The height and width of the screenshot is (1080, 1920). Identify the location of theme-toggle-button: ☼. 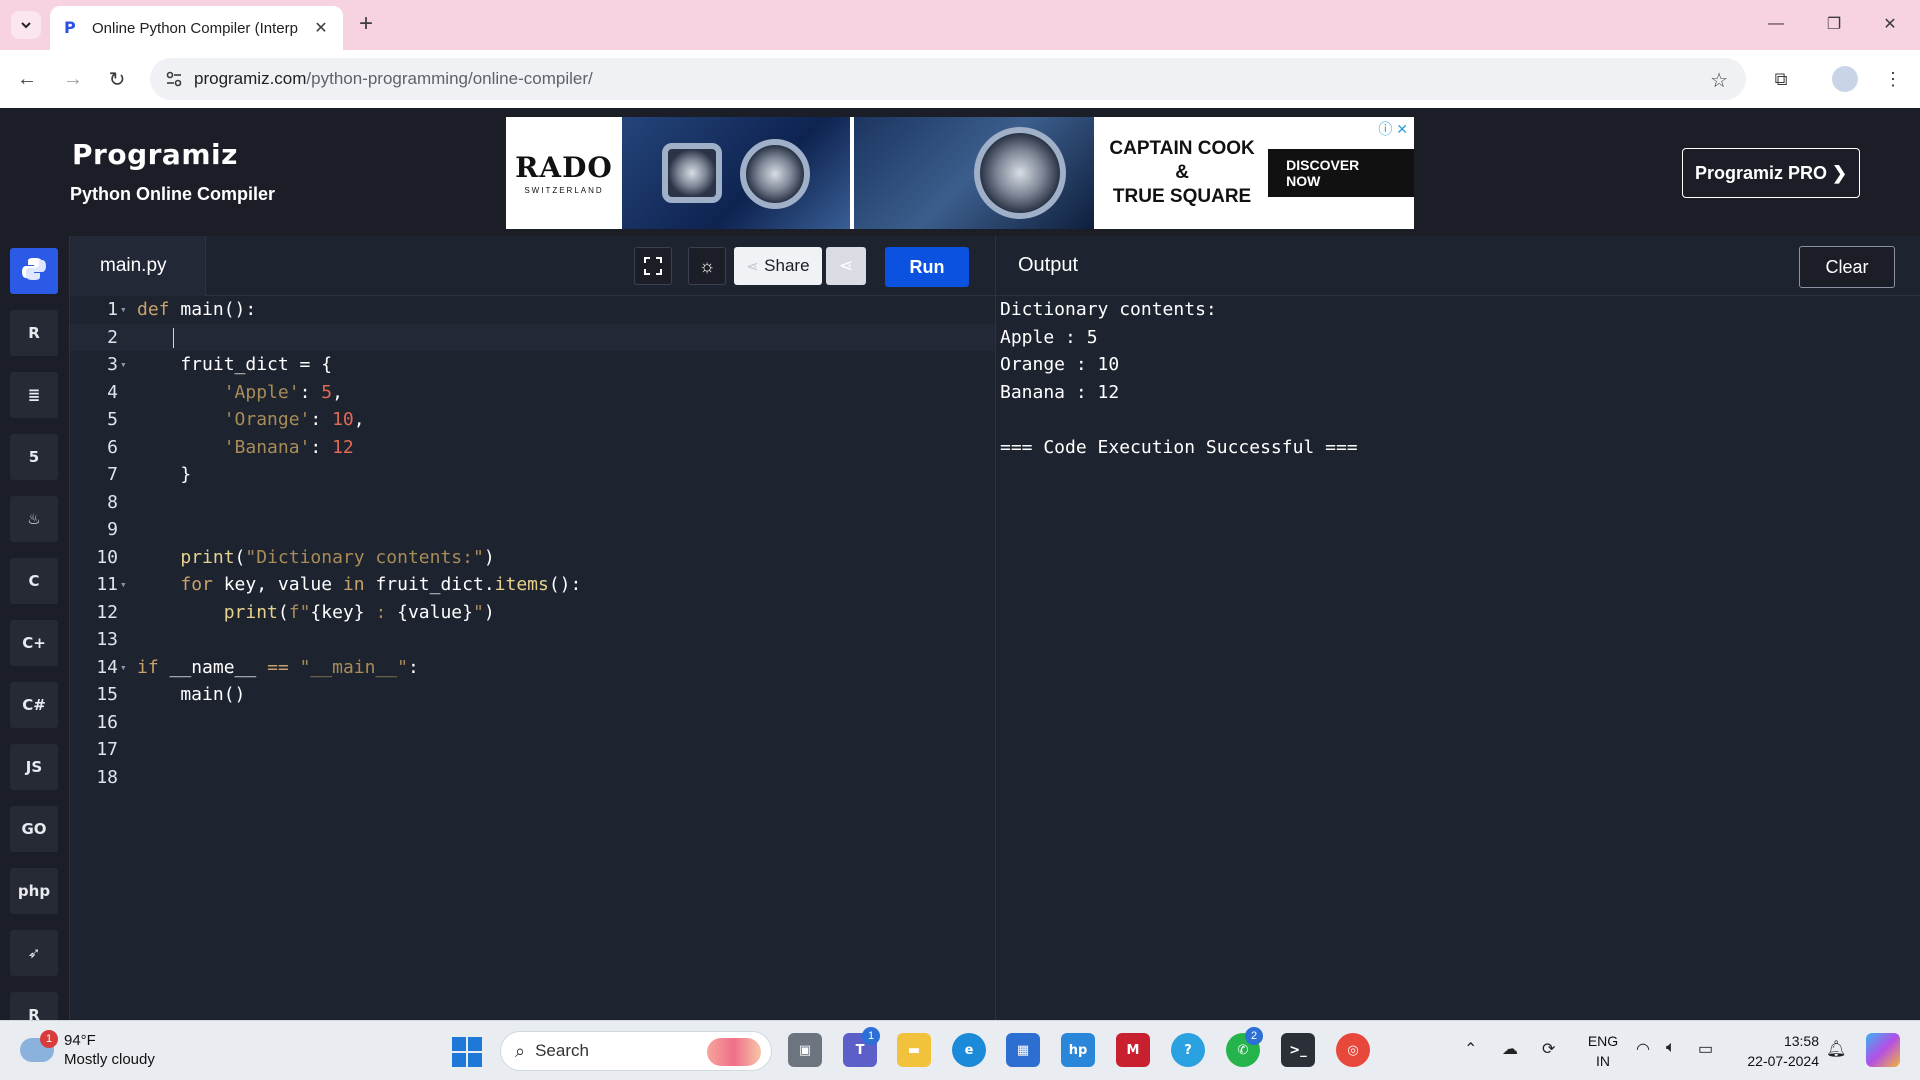
(707, 266).